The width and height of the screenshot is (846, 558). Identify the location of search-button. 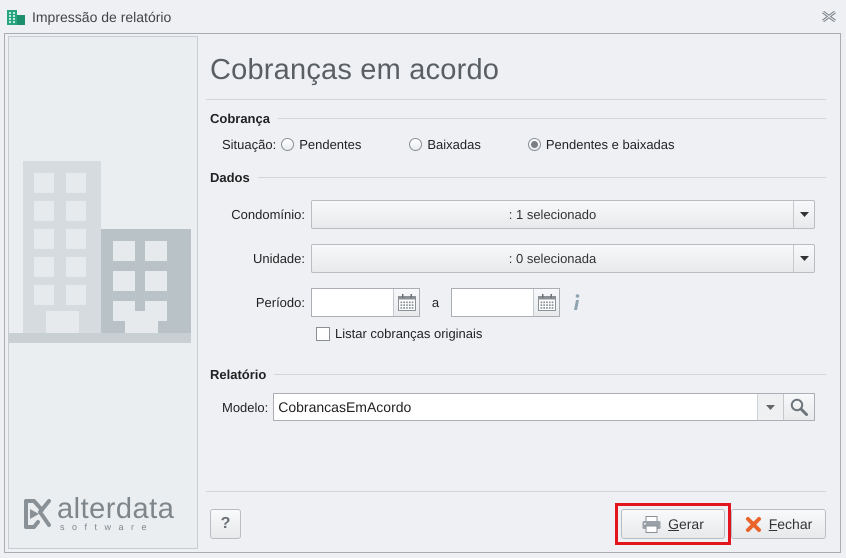
(798, 407).